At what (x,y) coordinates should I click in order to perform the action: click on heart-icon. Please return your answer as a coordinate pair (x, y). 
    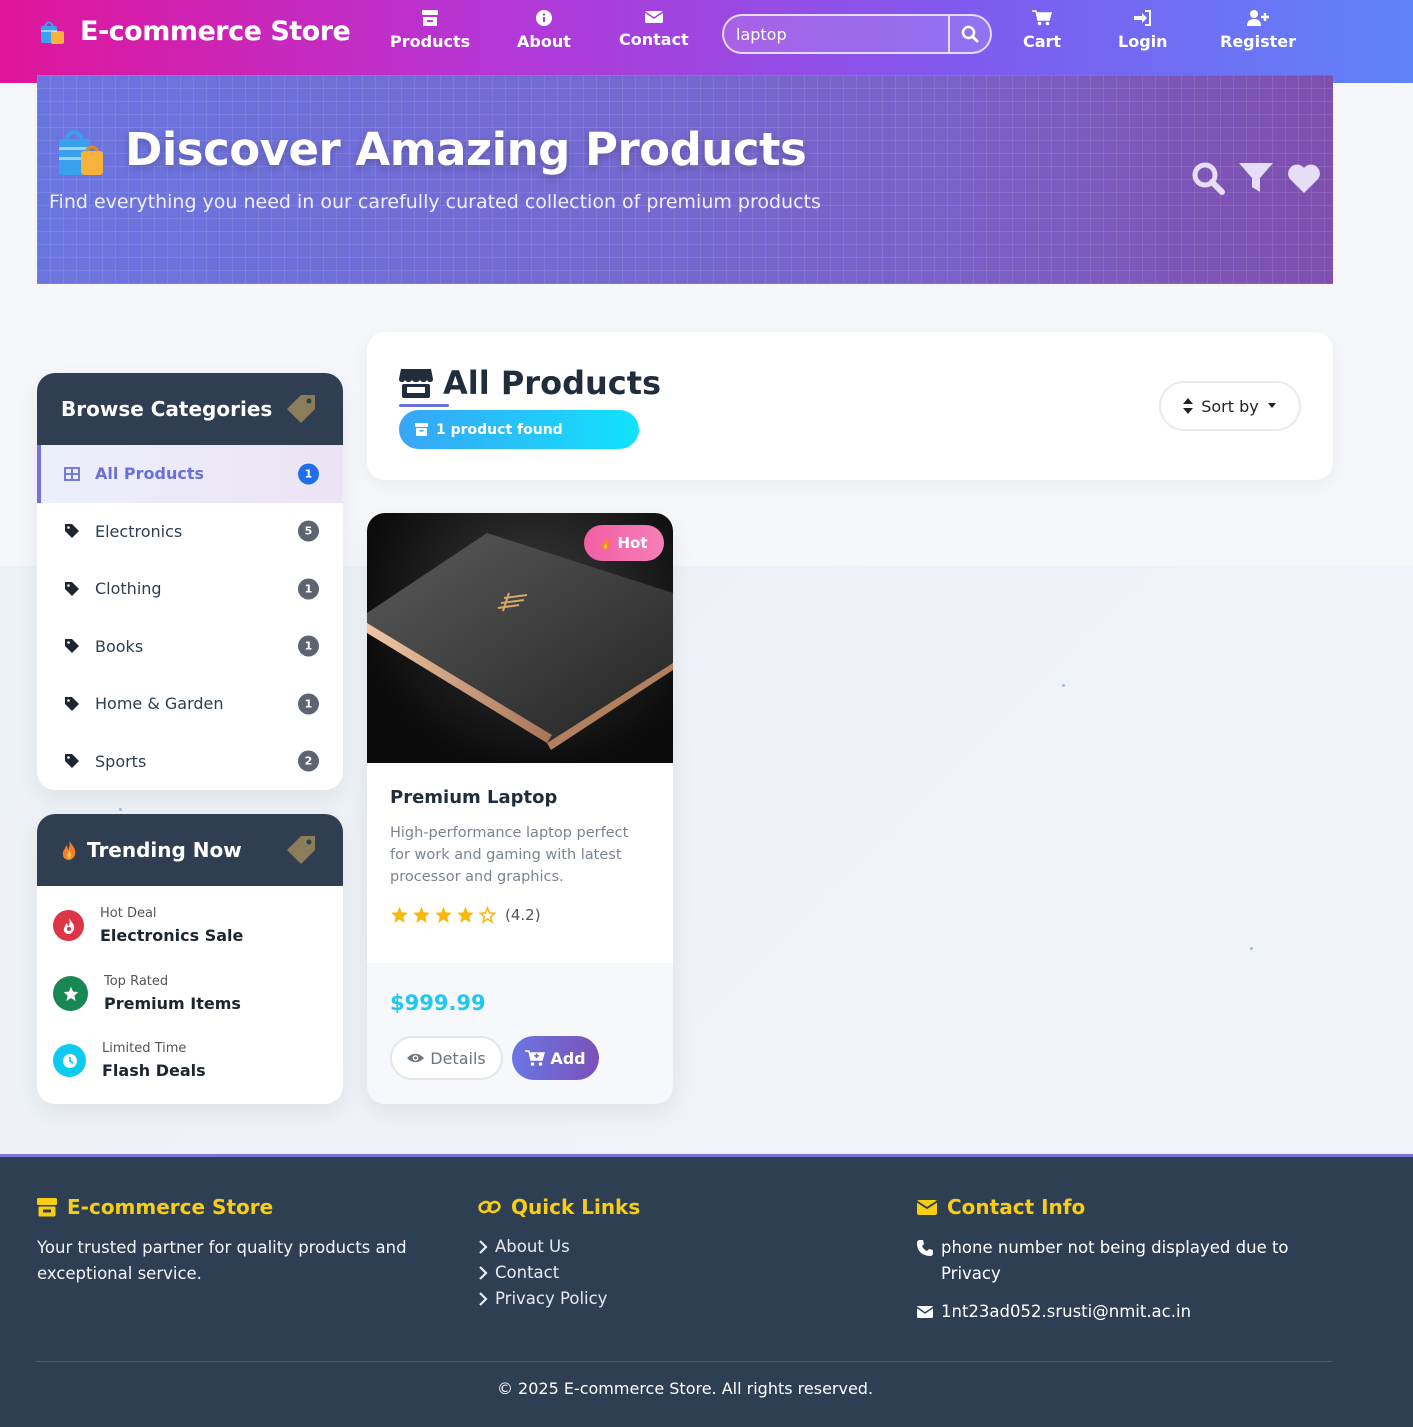
    Looking at the image, I should click on (1304, 178).